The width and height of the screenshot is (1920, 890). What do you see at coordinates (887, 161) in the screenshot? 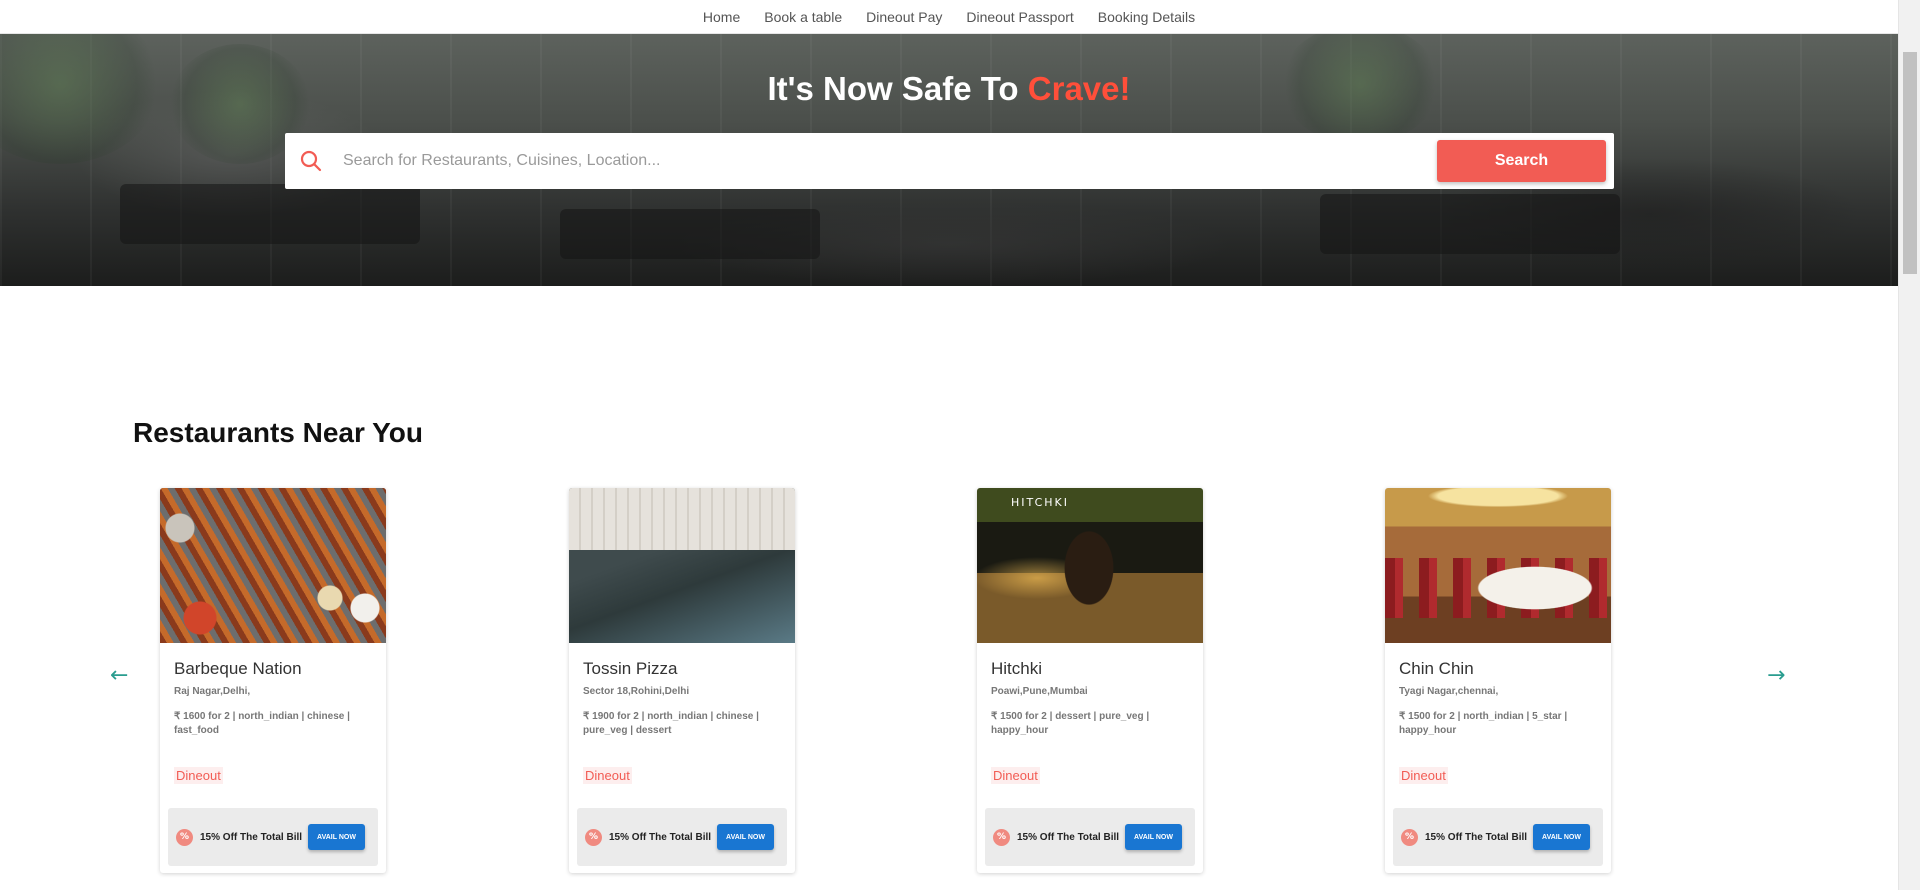
I see `search-input` at bounding box center [887, 161].